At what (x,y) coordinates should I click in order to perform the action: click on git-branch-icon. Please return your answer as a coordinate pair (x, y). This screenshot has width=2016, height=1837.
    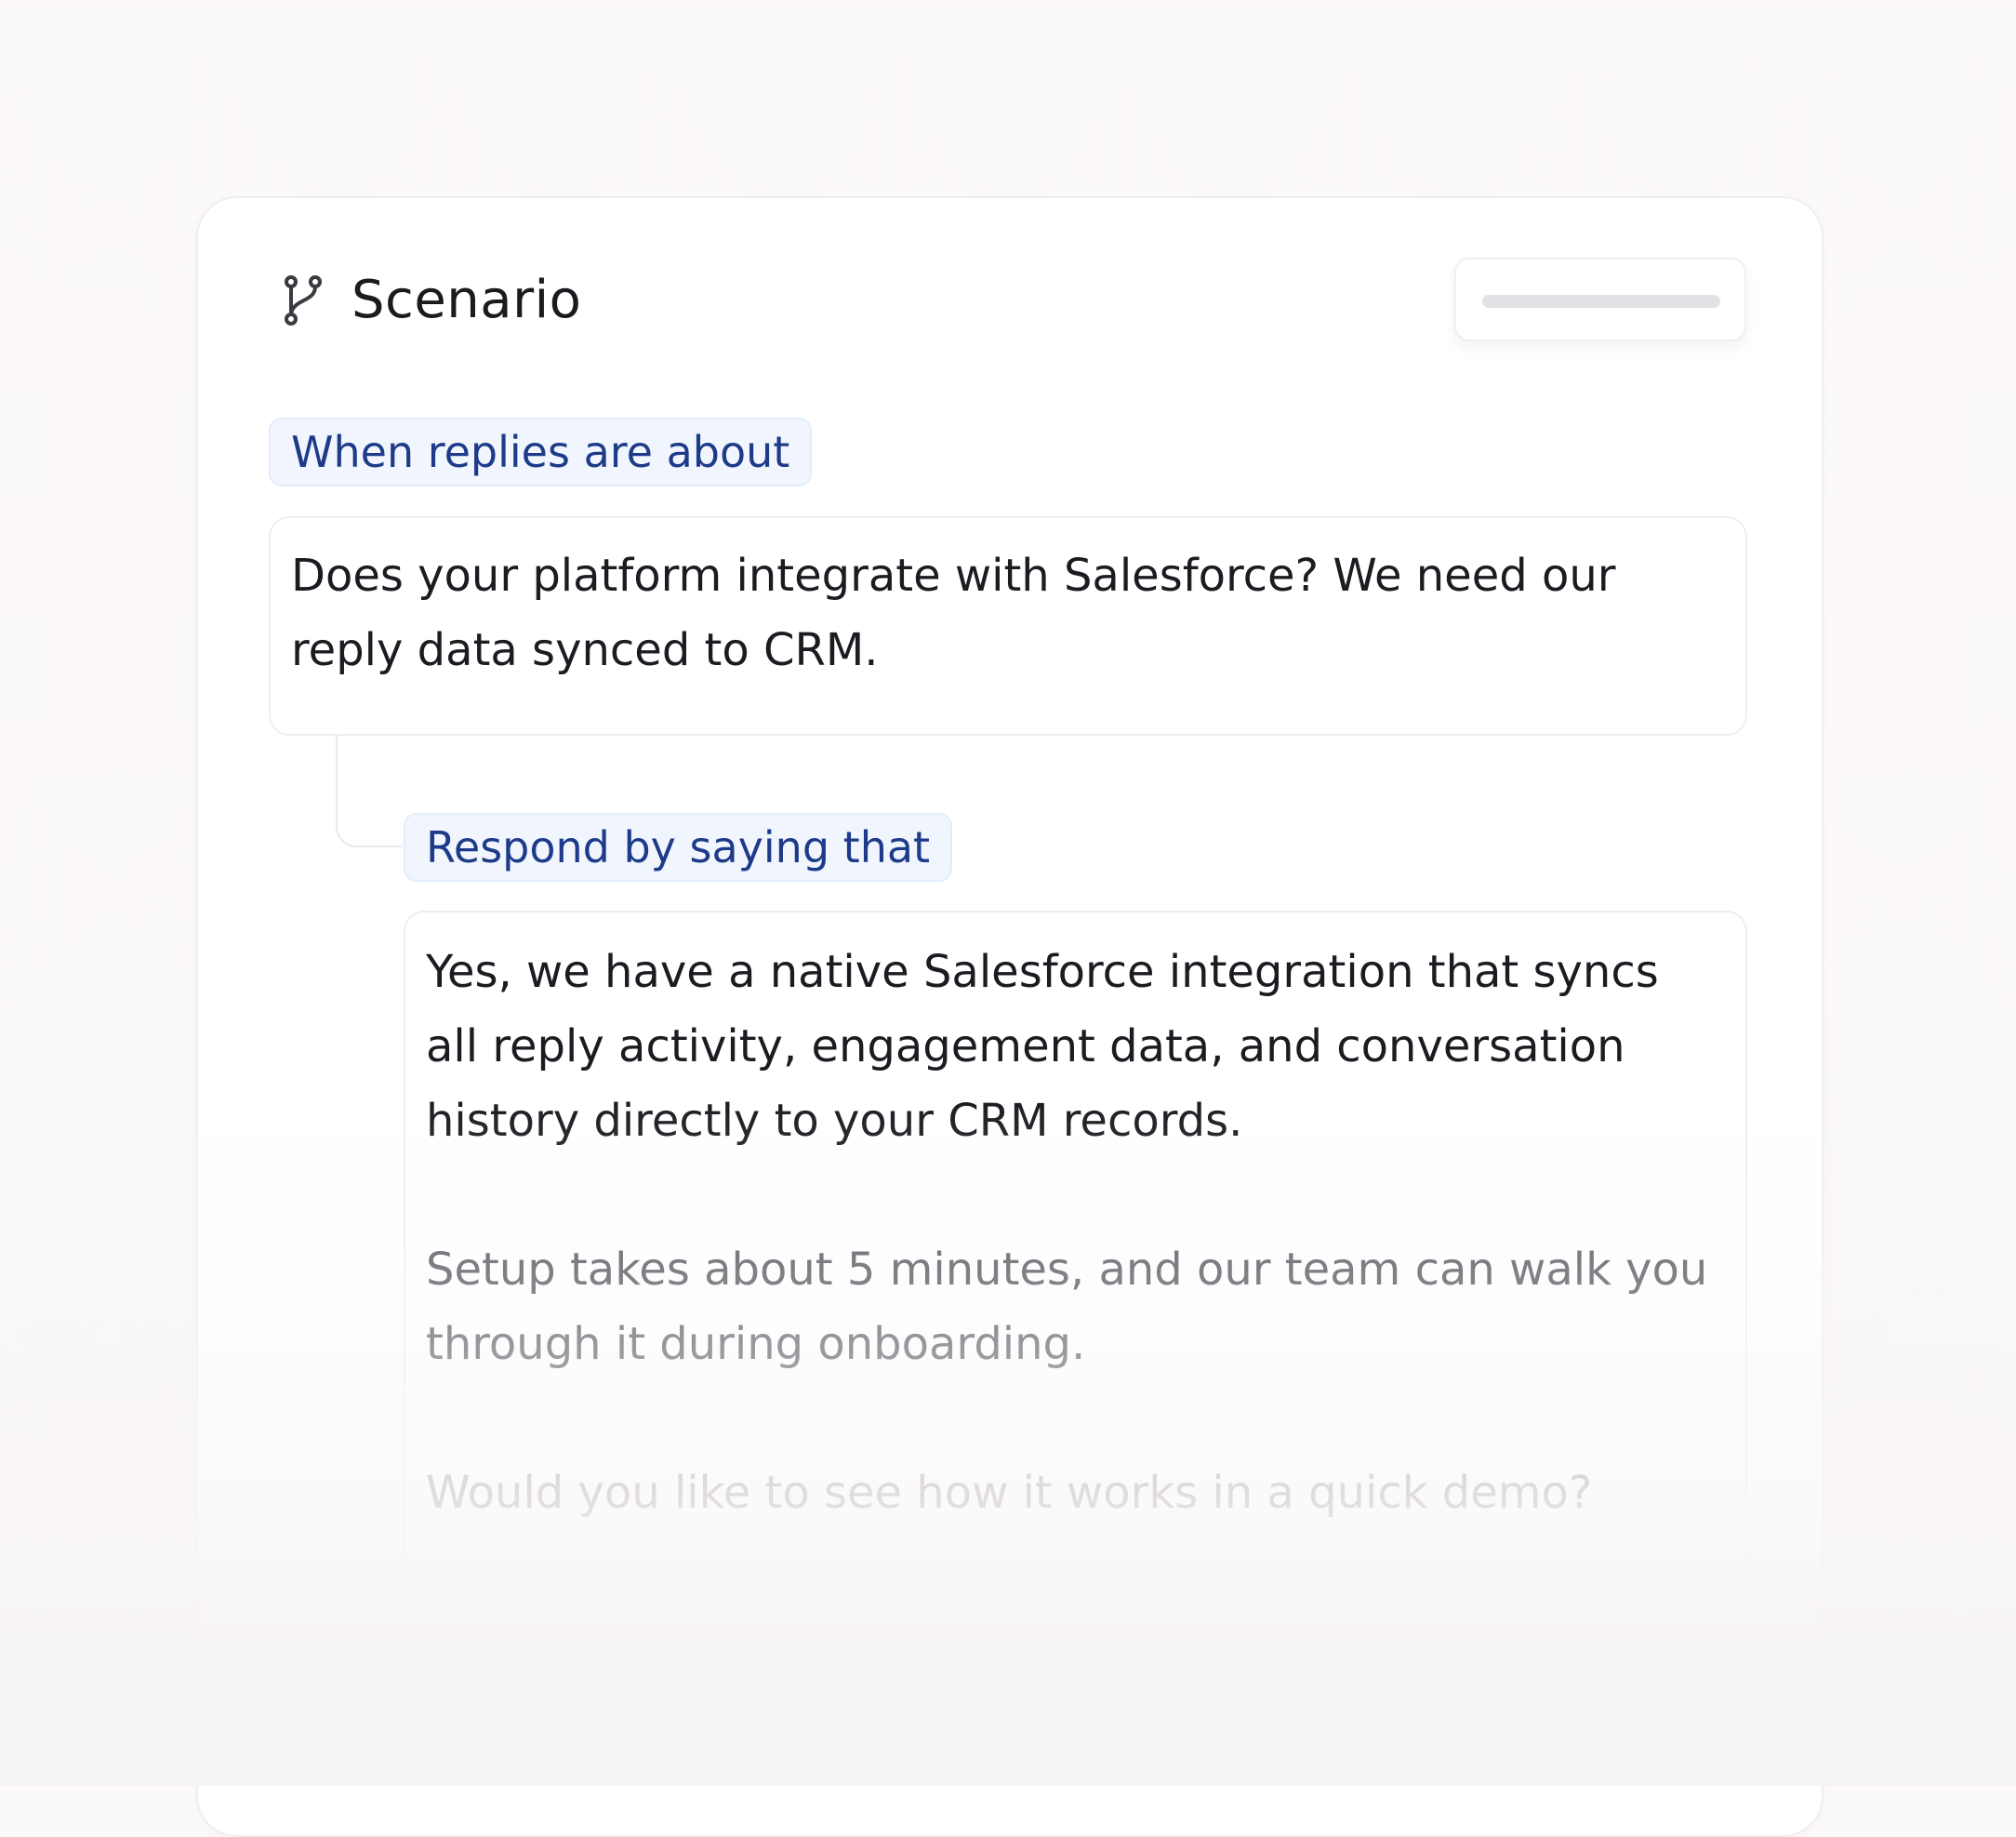
    Looking at the image, I should click on (303, 300).